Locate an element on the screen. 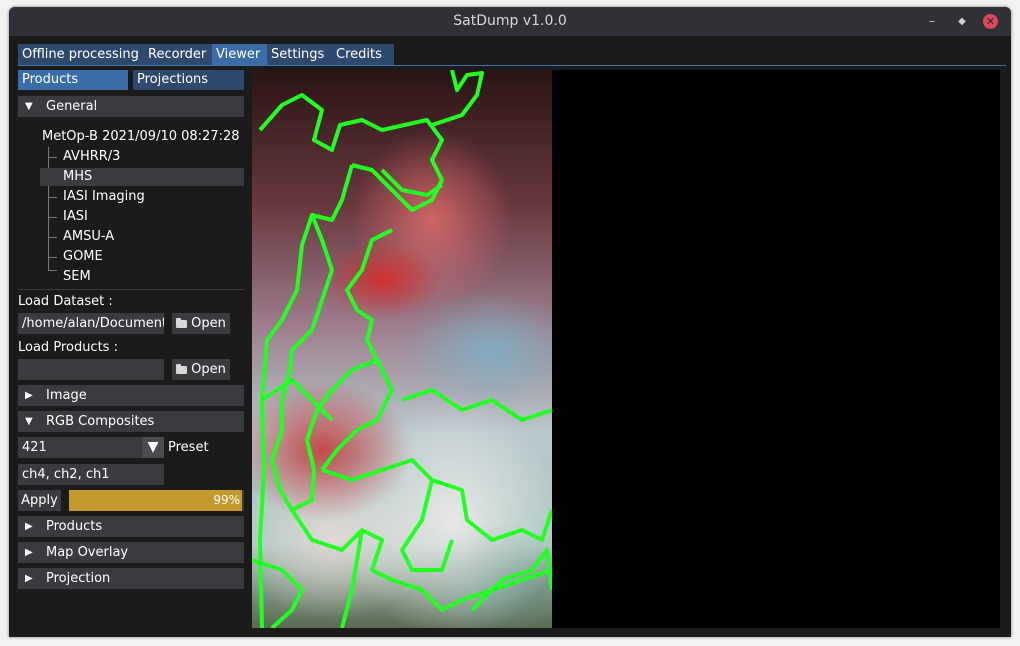 This screenshot has height=646, width=1020. tab-underline is located at coordinates (512, 65).